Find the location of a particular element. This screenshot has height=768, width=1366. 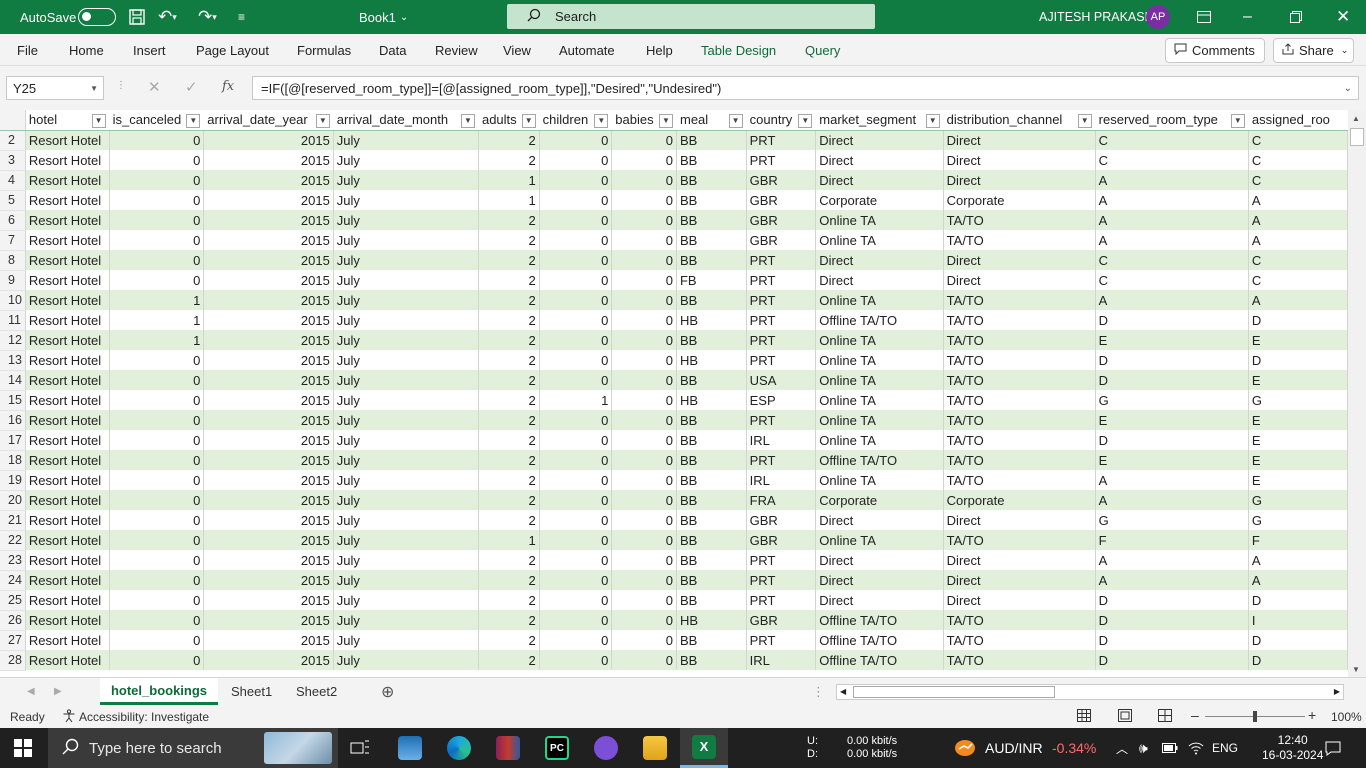

row-header: 26 is located at coordinates (13, 620).